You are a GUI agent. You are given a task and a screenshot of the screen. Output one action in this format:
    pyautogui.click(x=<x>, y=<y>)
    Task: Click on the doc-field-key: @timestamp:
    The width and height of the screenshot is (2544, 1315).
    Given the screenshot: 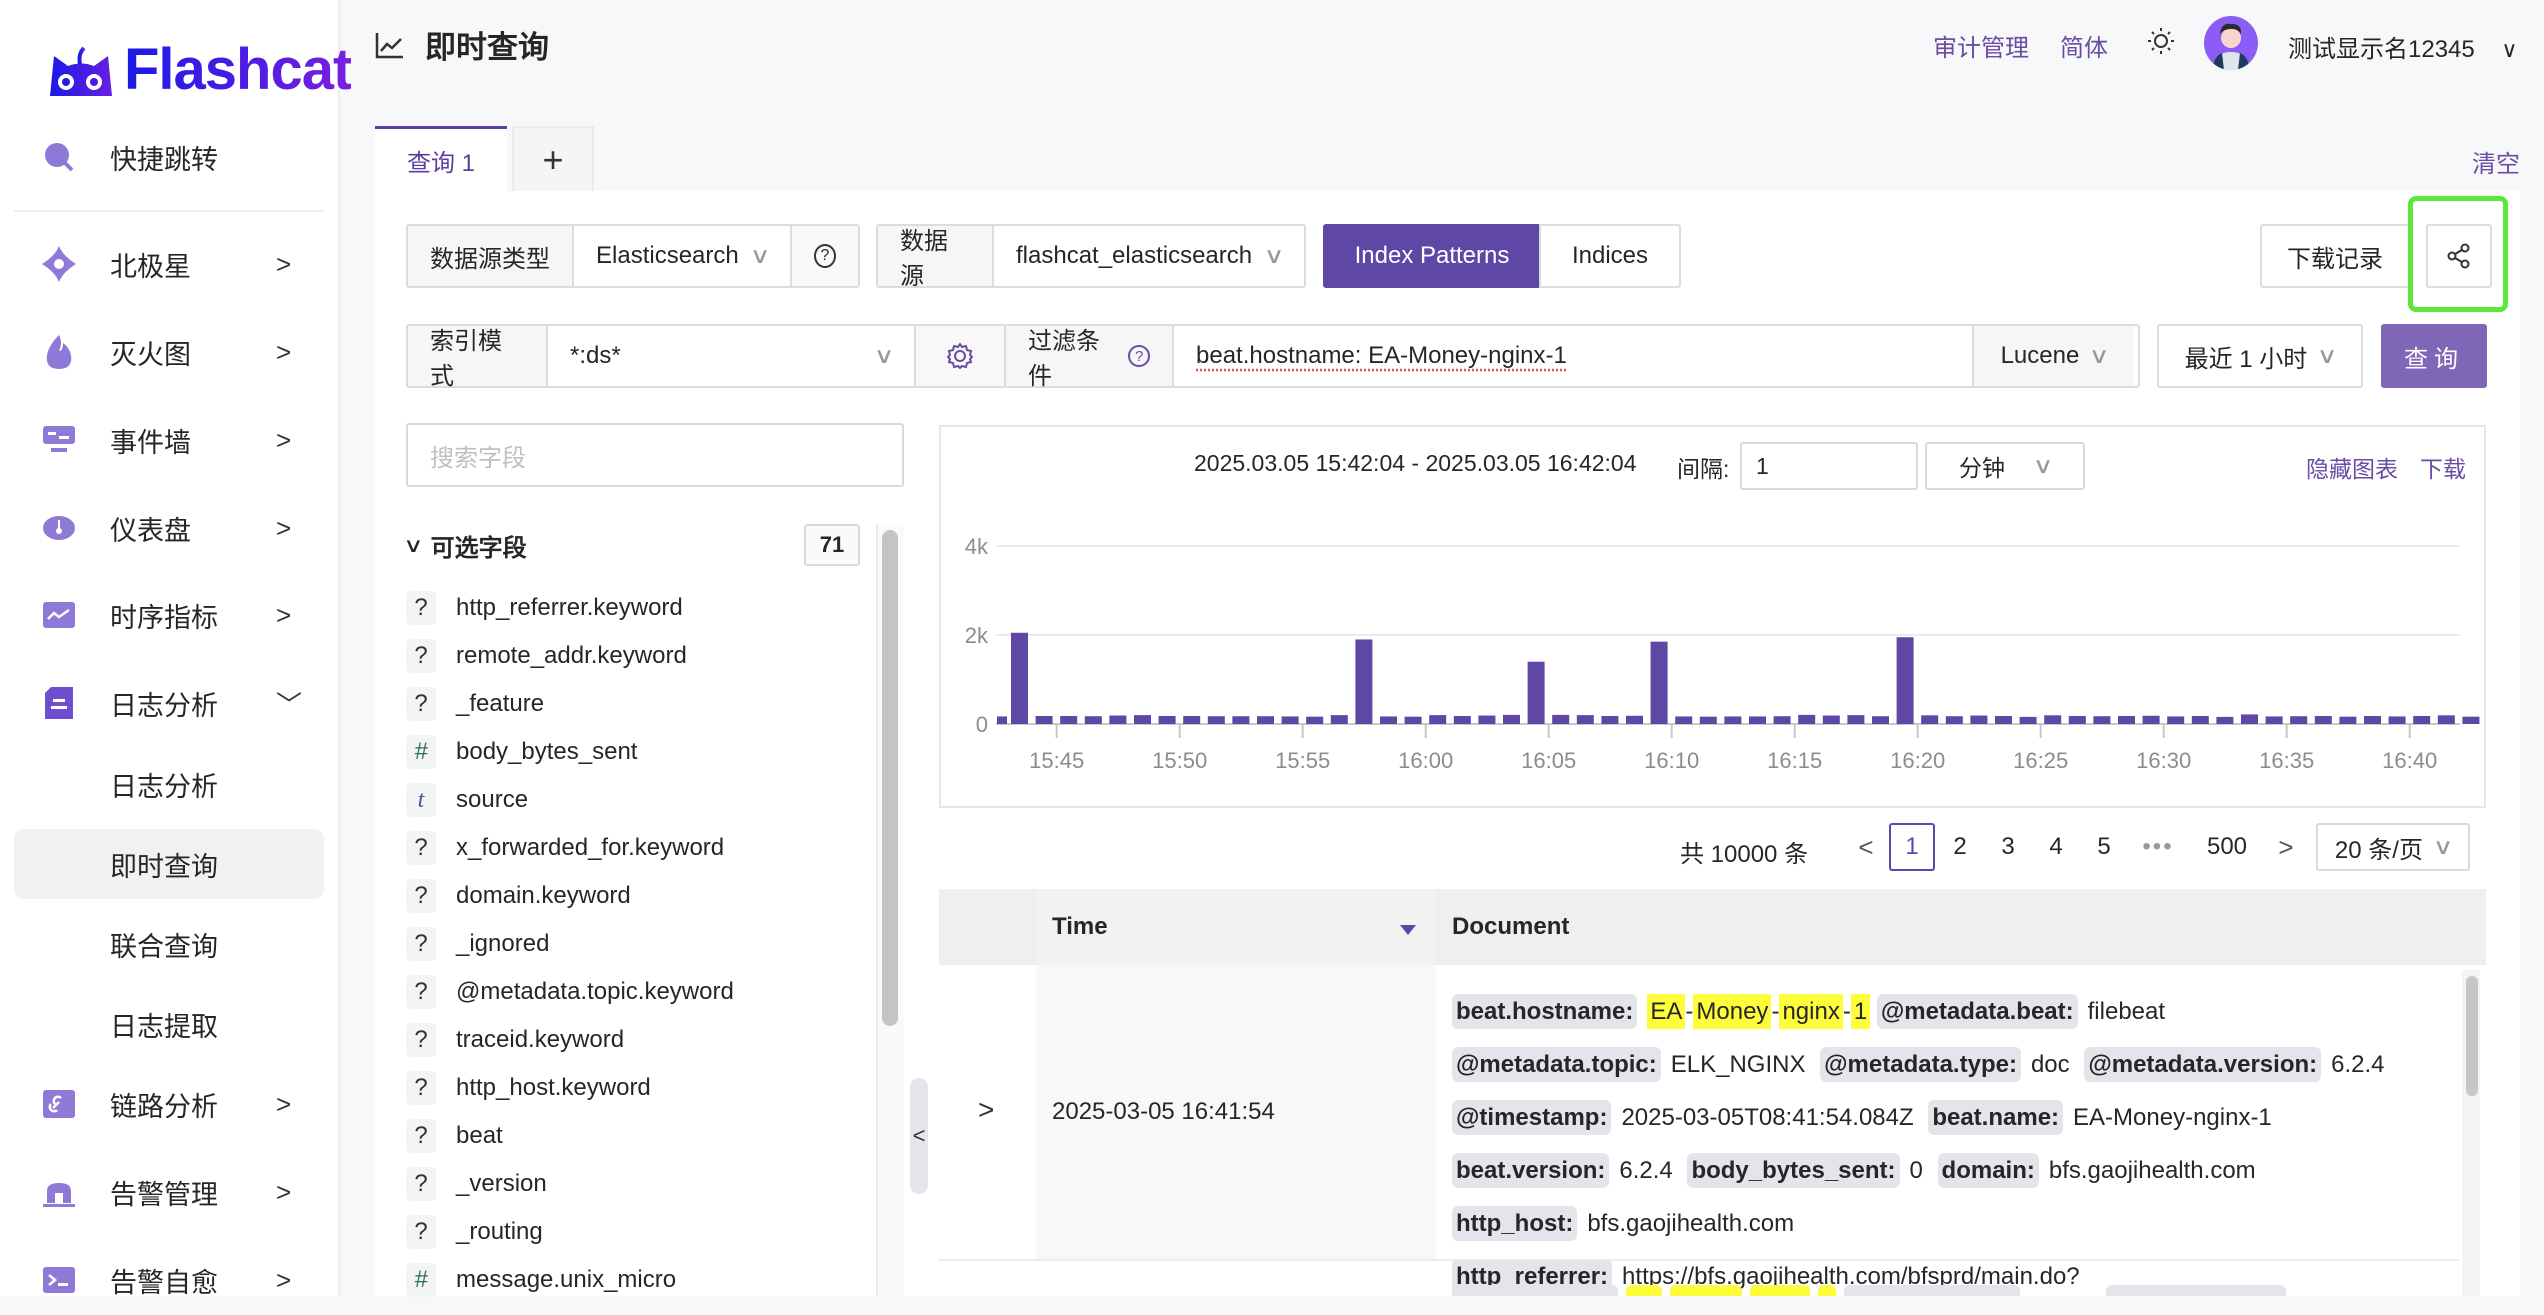 What is the action you would take?
    pyautogui.click(x=1532, y=1117)
    